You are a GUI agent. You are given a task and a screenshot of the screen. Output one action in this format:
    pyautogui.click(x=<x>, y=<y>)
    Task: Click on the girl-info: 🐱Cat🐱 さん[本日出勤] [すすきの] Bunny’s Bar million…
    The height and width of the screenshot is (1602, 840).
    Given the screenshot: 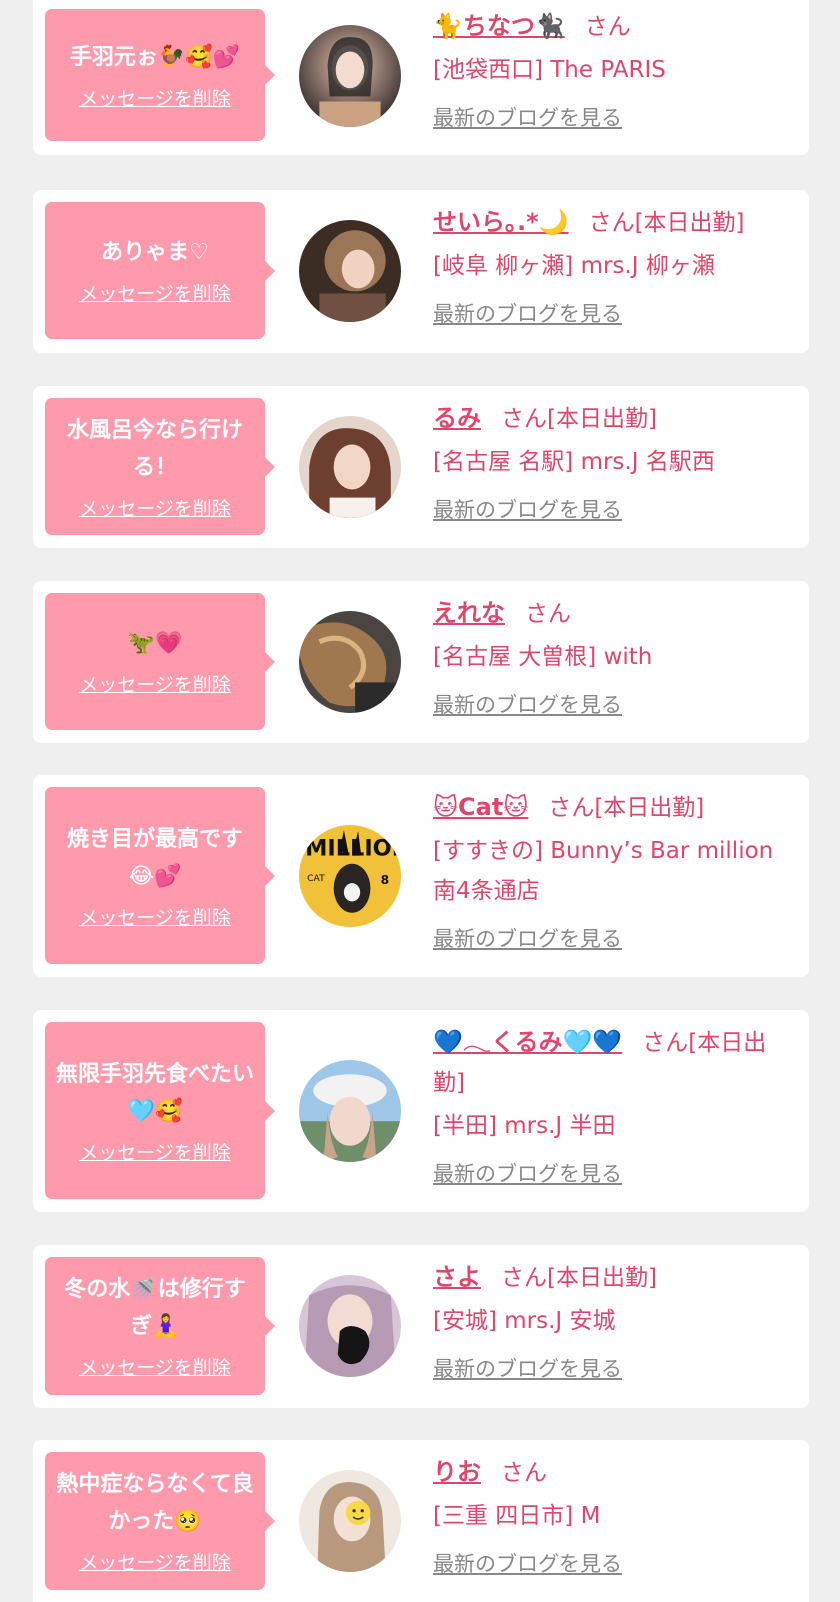 What is the action you would take?
    pyautogui.click(x=611, y=870)
    